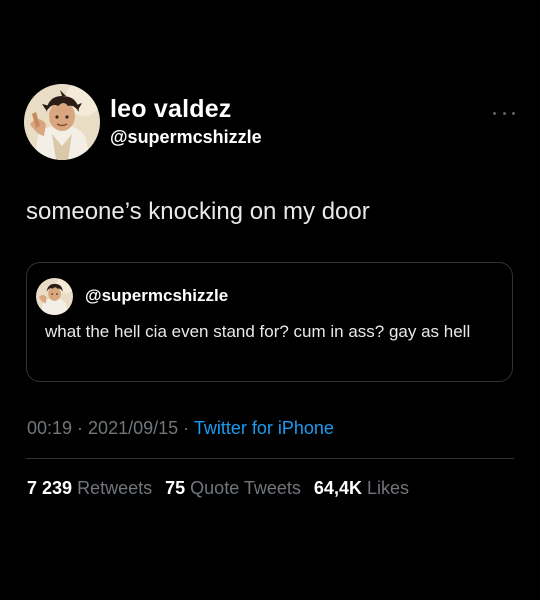  I want to click on quoted-user-handle: @supermcshizzle, so click(156, 296).